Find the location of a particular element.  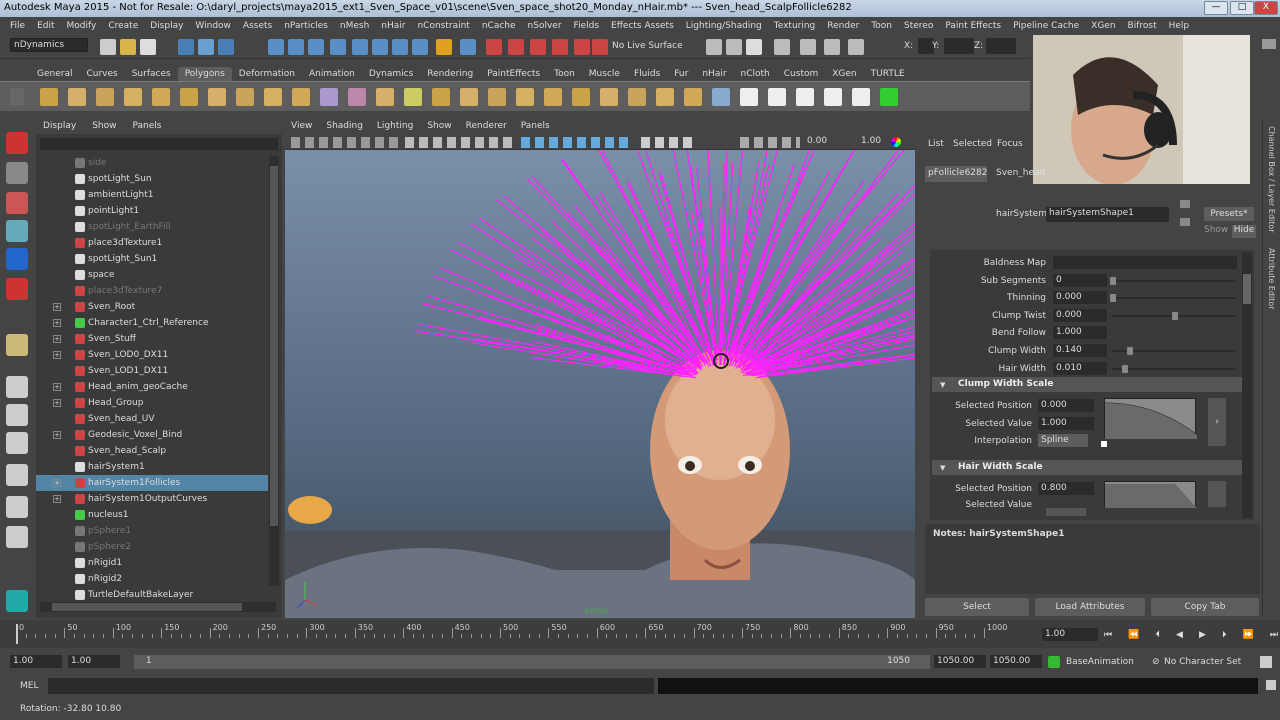

camera-tools-icons is located at coordinates (346, 142).